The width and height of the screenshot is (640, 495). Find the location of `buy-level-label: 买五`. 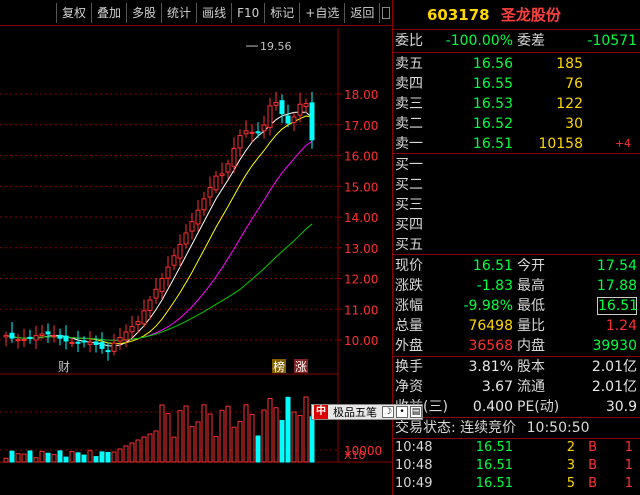

buy-level-label: 买五 is located at coordinates (409, 245).